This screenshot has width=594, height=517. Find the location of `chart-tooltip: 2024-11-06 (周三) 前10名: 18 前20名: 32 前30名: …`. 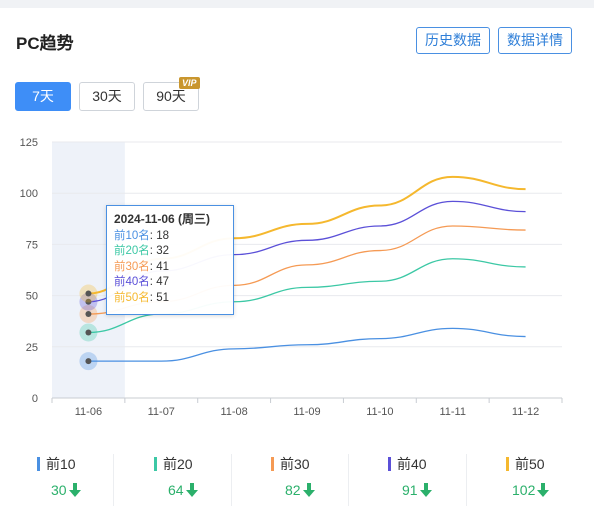

chart-tooltip: 2024-11-06 (周三) 前10名: 18 前20名: 32 前30名: … is located at coordinates (170, 260).